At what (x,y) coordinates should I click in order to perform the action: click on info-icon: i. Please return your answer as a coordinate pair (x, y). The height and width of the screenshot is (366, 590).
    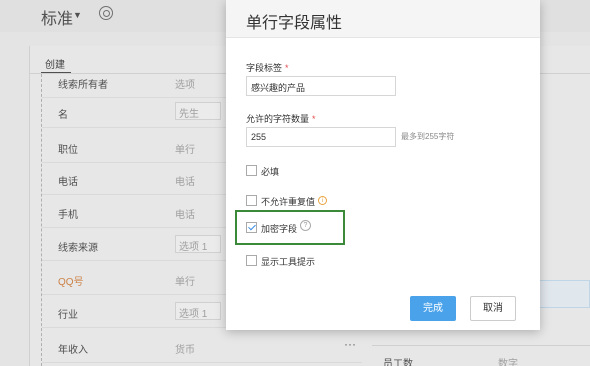
    Looking at the image, I should click on (322, 200).